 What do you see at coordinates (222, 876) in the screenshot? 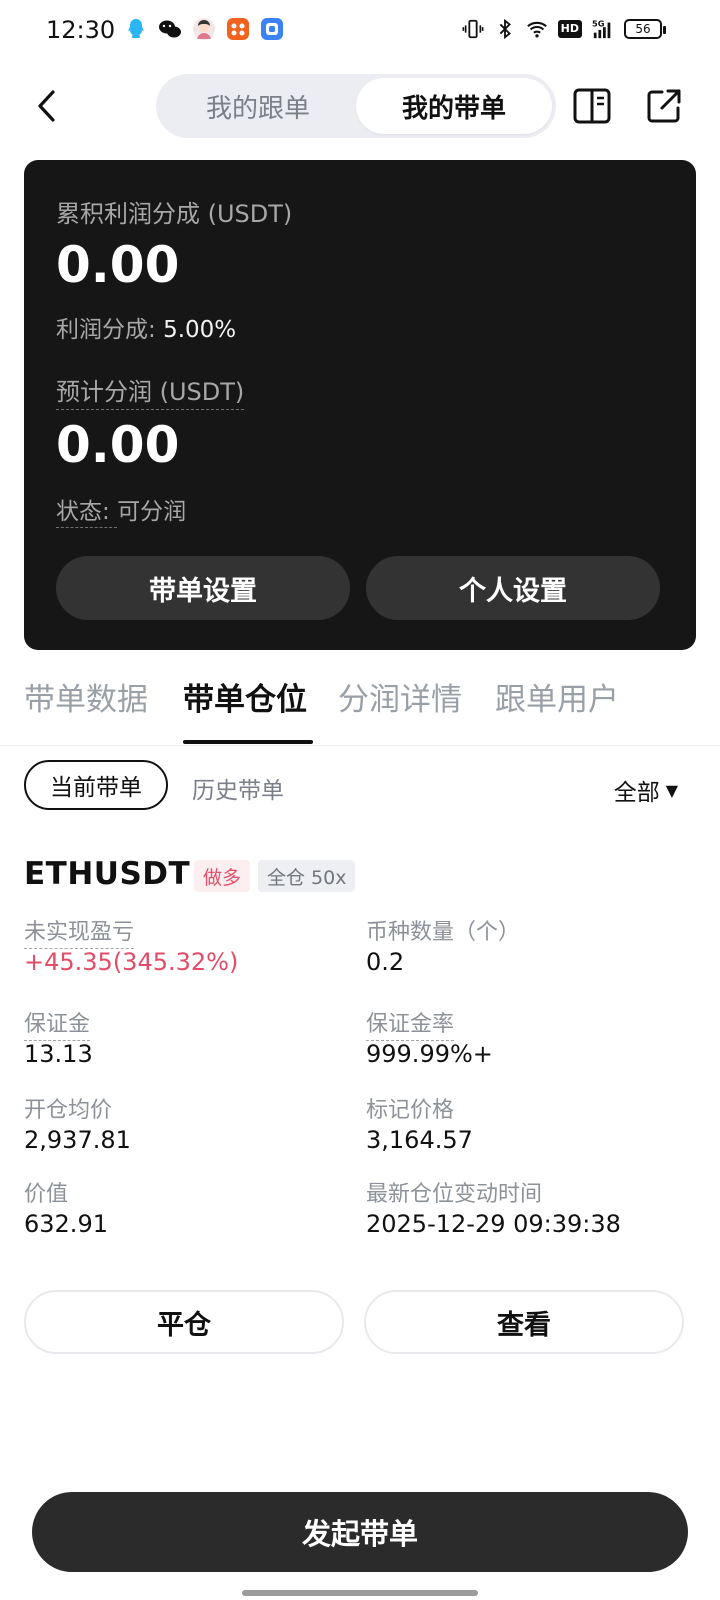
I see `side-badge: 做多` at bounding box center [222, 876].